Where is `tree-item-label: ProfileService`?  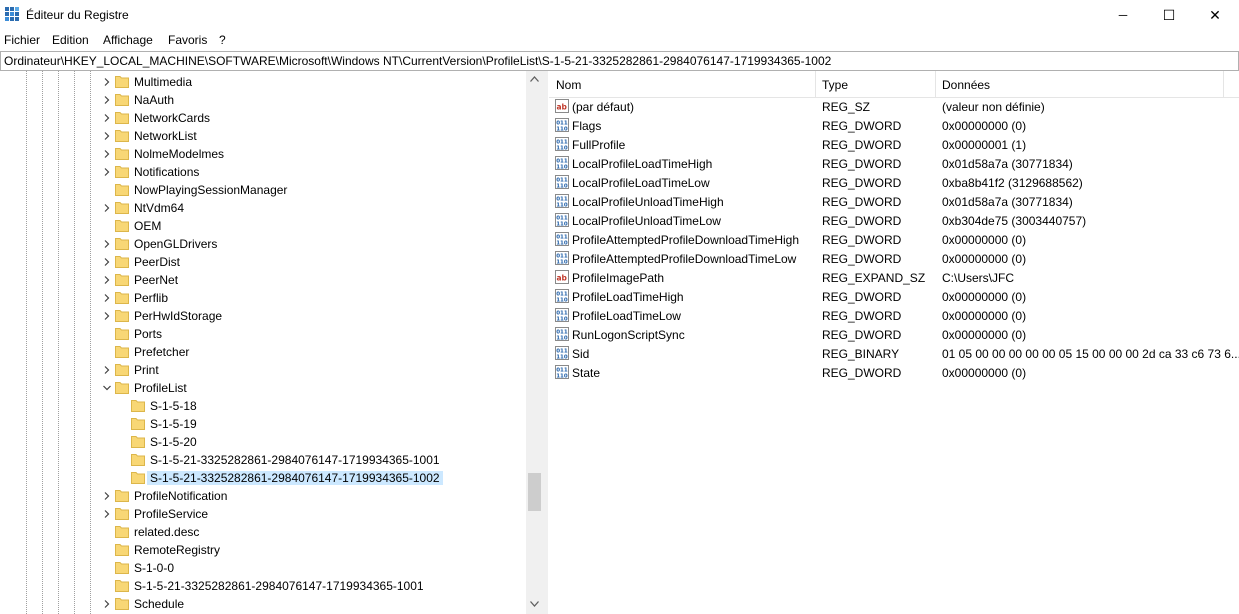 tree-item-label: ProfileService is located at coordinates (171, 514).